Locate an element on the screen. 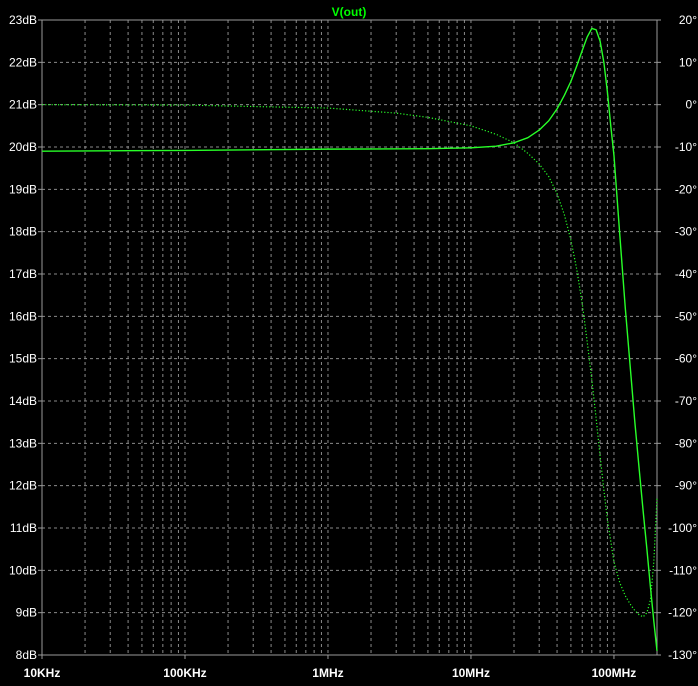  left-tick-label: 13dB is located at coordinates (23, 443).